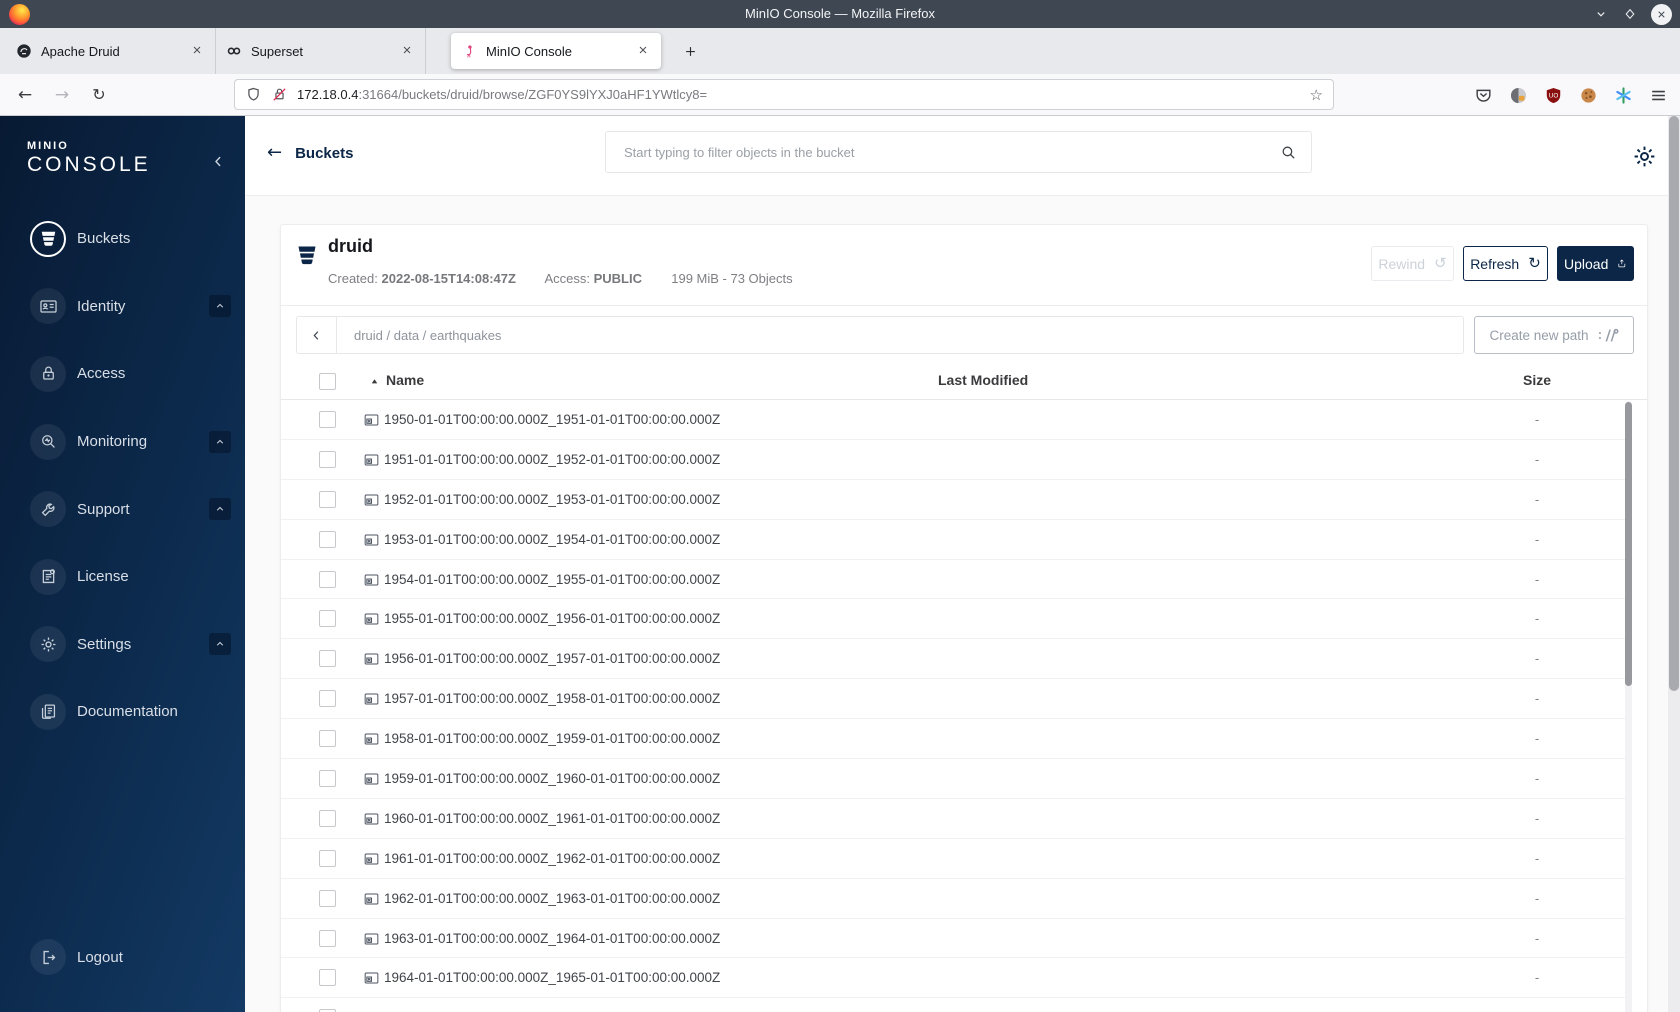 This screenshot has width=1680, height=1012. I want to click on browser-back-button, so click(25, 95).